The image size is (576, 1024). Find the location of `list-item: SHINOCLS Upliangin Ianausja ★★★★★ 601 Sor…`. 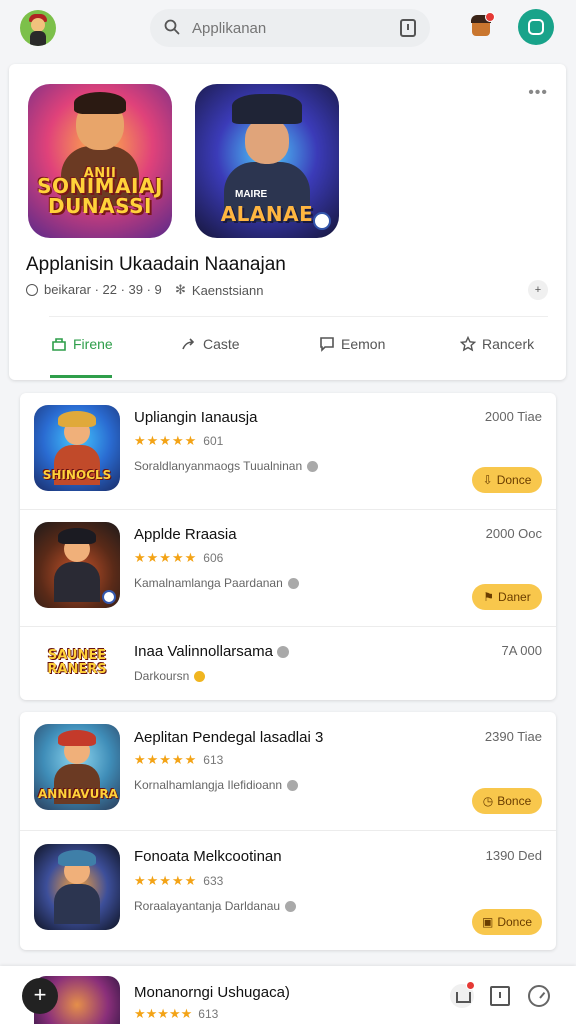

list-item: SHINOCLS Upliangin Ianausja ★★★★★ 601 Sor… is located at coordinates (288, 451).